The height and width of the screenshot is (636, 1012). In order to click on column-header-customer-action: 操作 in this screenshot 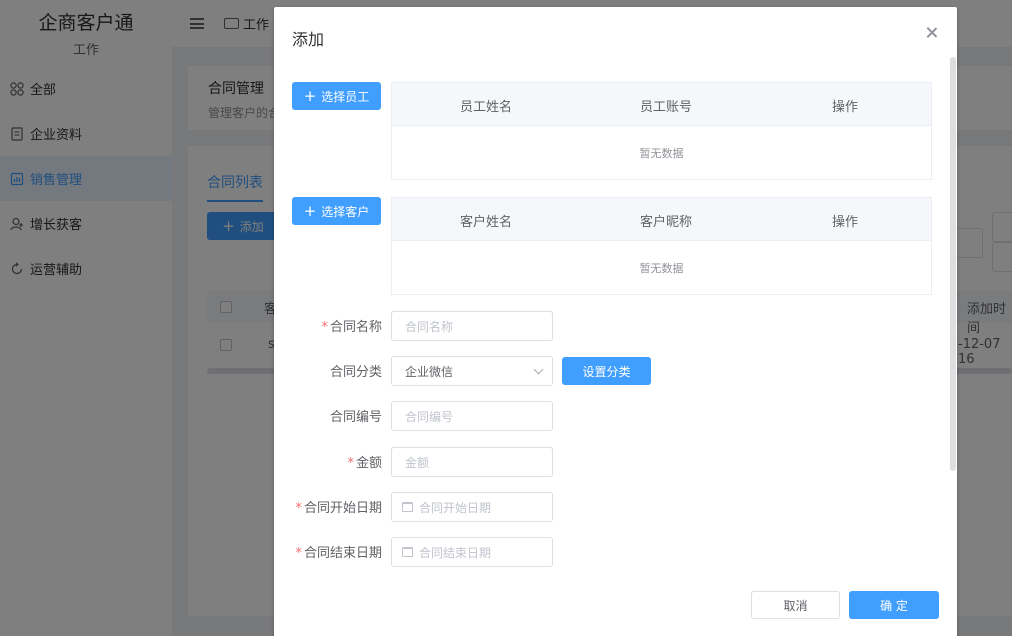, I will do `click(845, 222)`.